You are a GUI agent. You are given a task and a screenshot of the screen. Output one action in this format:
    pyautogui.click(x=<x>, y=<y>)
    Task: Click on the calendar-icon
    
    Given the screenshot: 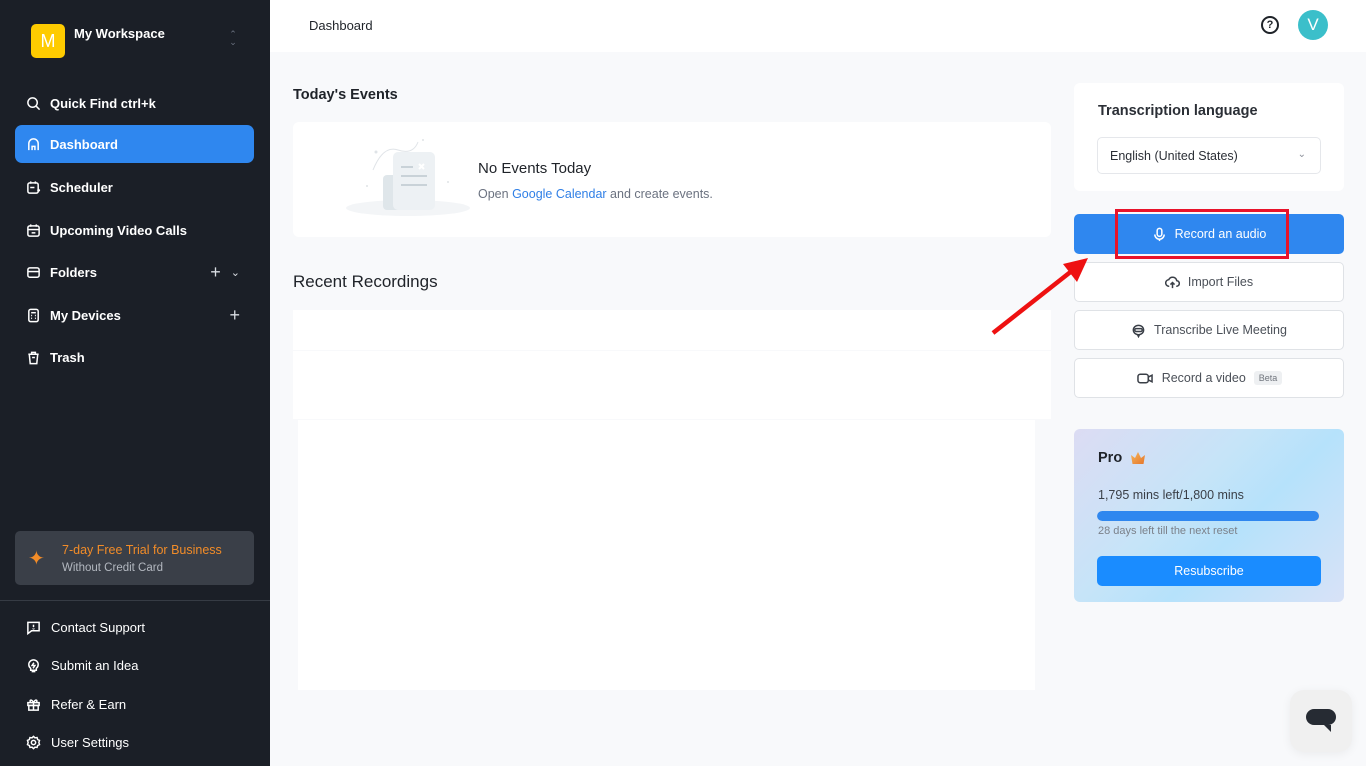 What is the action you would take?
    pyautogui.click(x=33, y=230)
    